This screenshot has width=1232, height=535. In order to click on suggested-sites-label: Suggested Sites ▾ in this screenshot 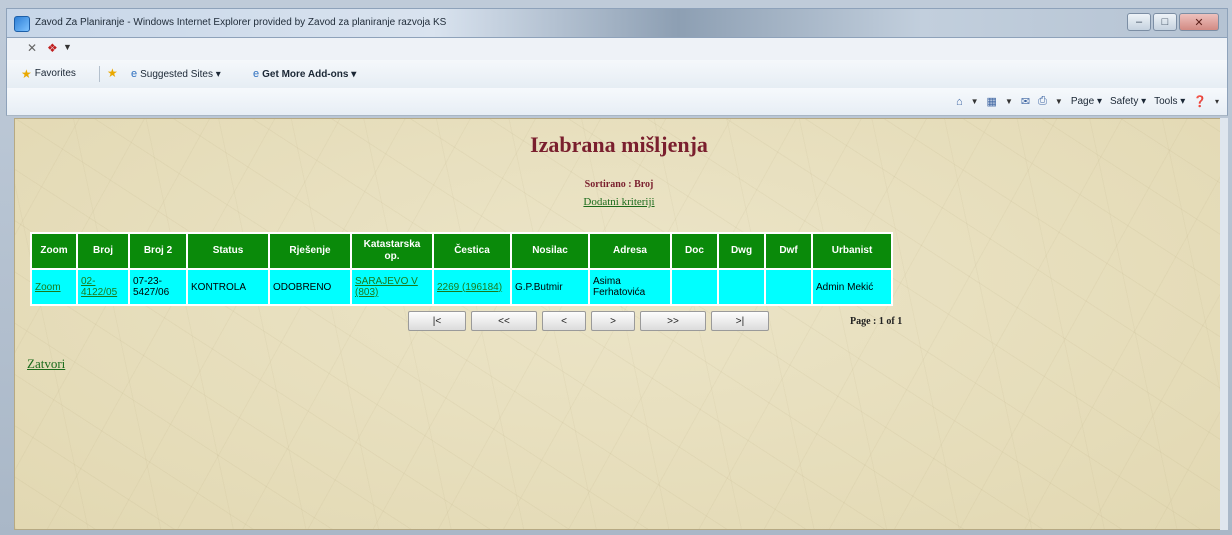, I will do `click(180, 74)`.